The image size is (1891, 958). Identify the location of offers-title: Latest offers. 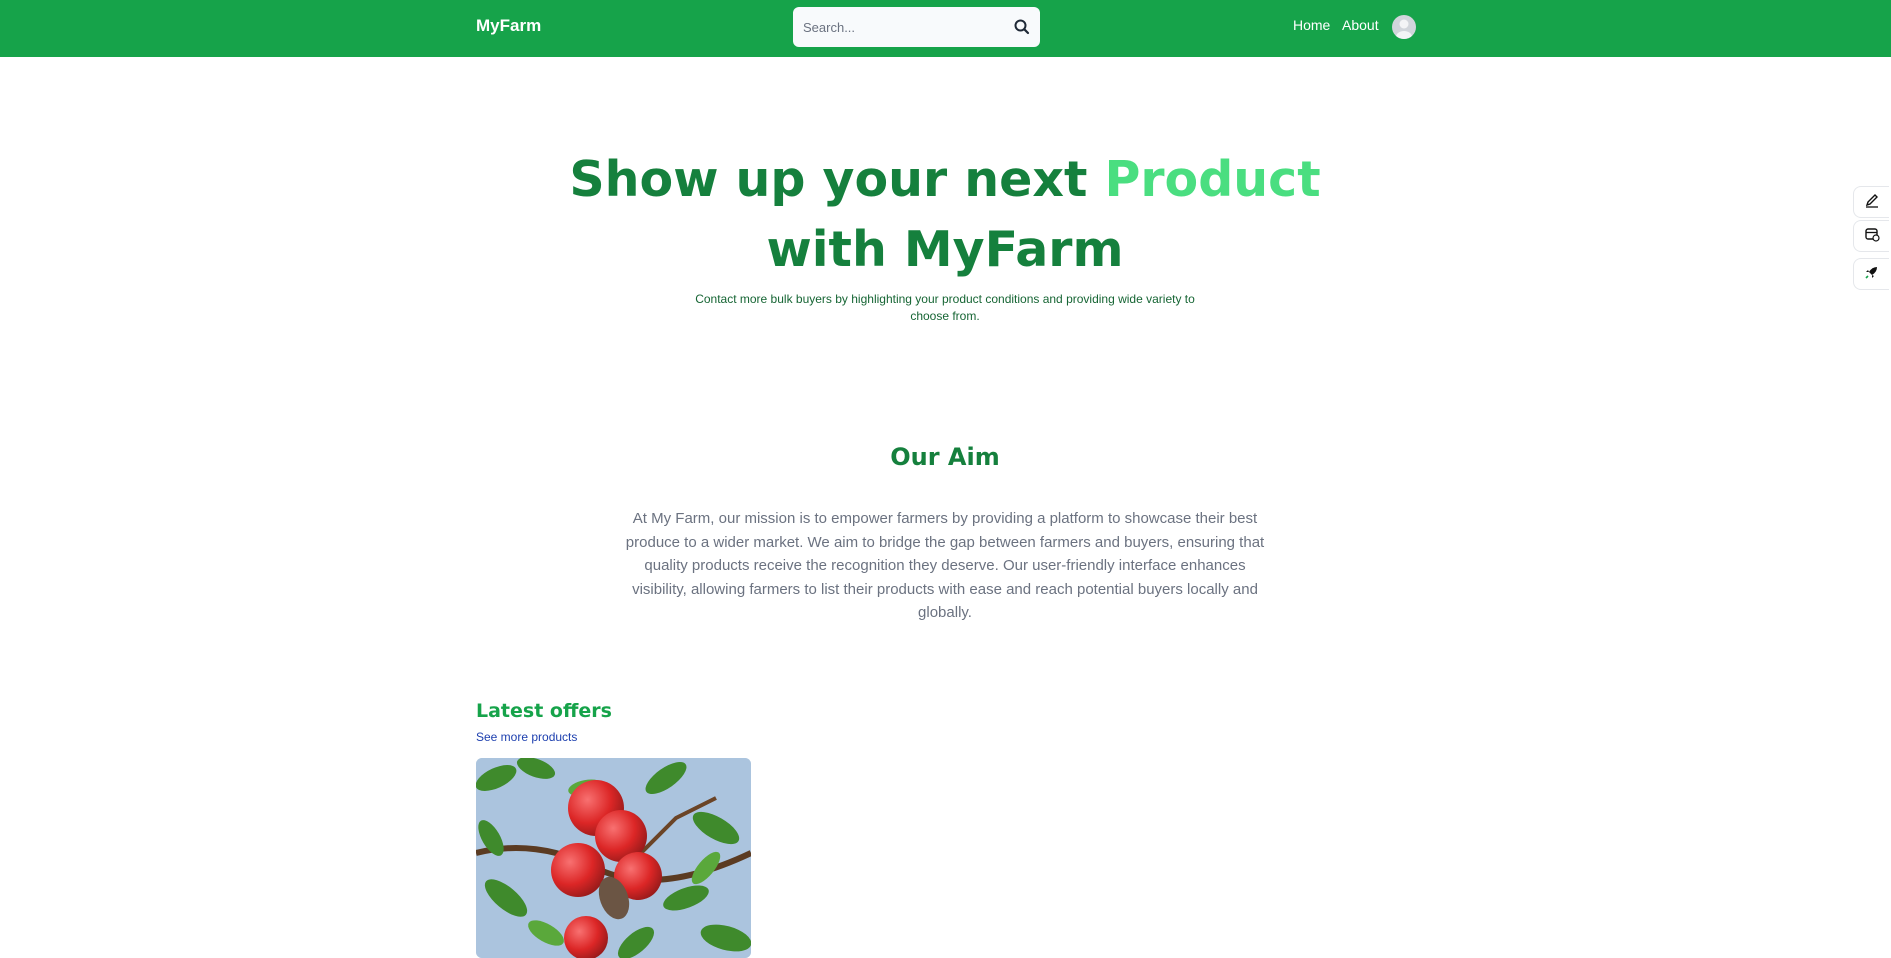
(544, 711).